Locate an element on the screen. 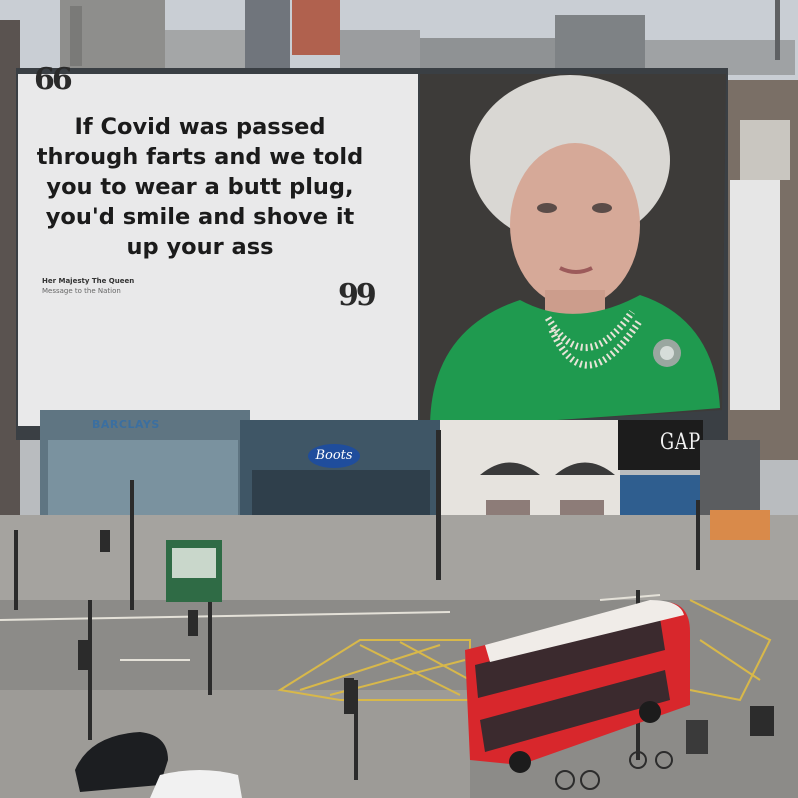  quote-line-5: up your ass is located at coordinates (200, 247).